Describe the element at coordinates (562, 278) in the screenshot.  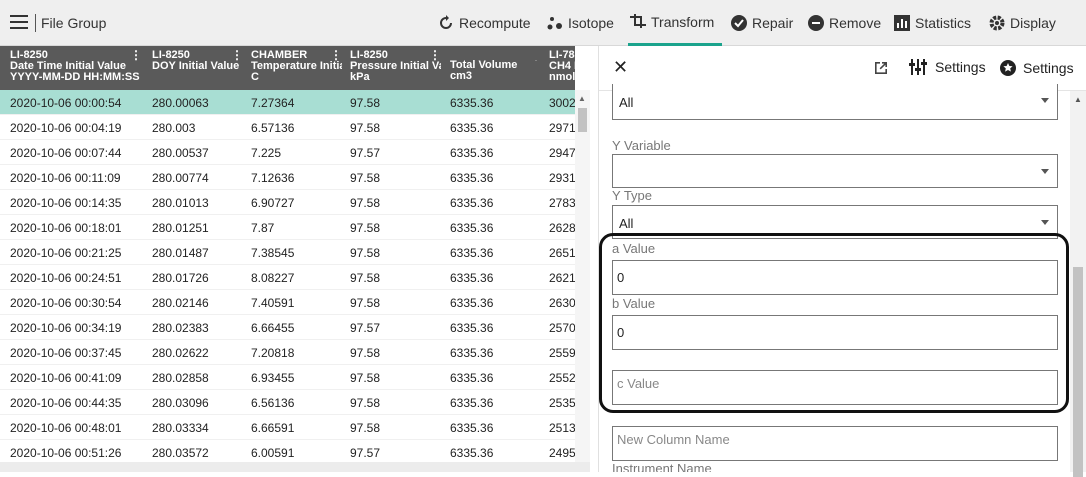
I see `table-cell: 2621` at that location.